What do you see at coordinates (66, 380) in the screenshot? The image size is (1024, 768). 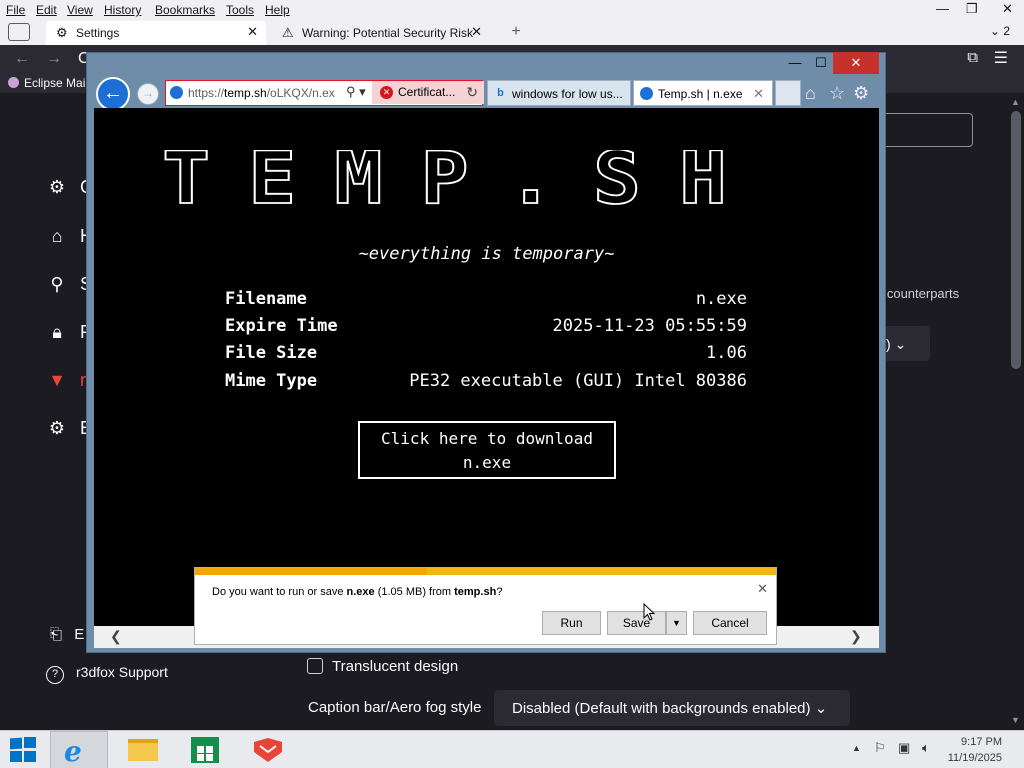 I see `sidebar-item-r3dfox: ▼ r` at bounding box center [66, 380].